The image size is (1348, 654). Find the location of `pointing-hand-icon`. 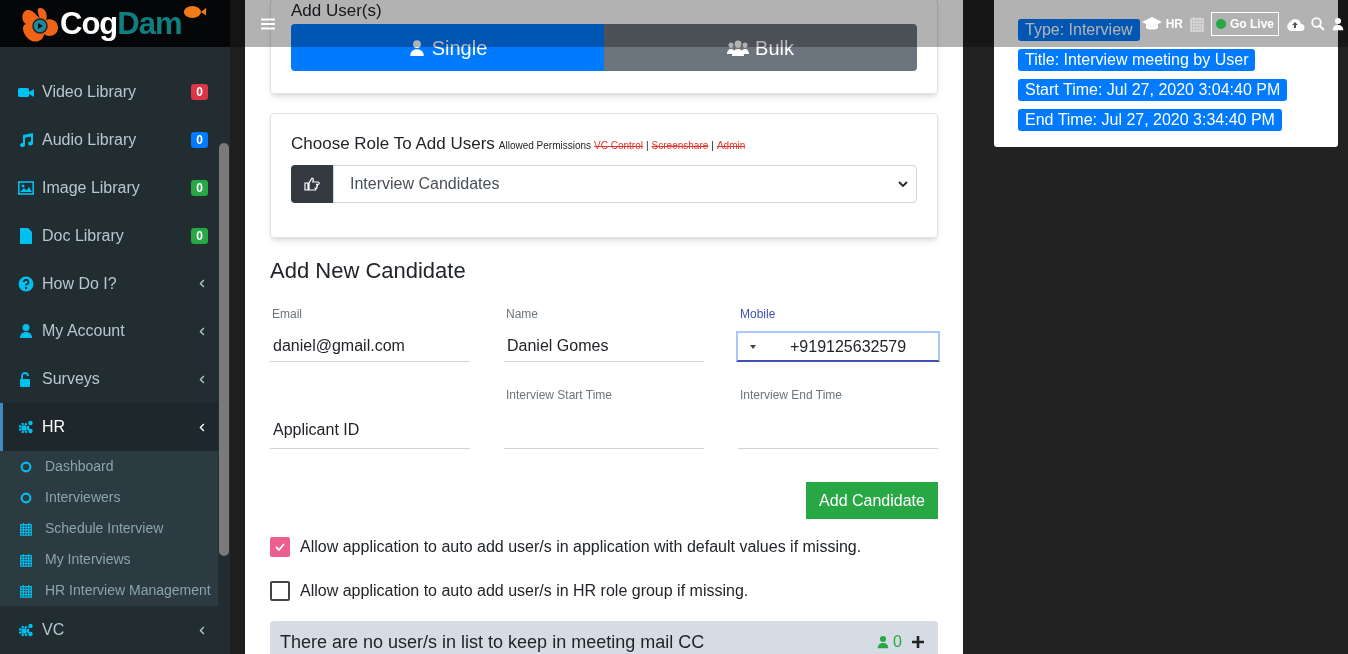

pointing-hand-icon is located at coordinates (312, 184).